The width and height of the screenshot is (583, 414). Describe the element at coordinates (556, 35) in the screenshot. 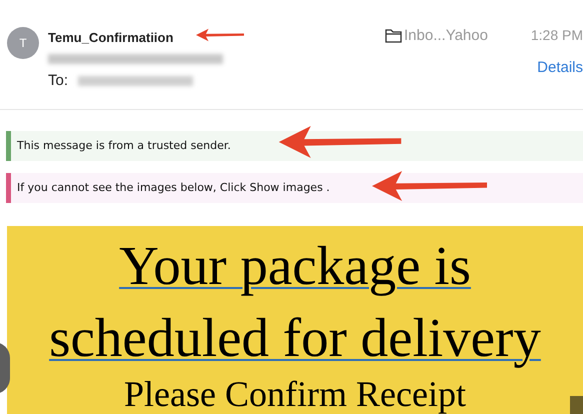

I see `message-time: 1:28 PM` at that location.